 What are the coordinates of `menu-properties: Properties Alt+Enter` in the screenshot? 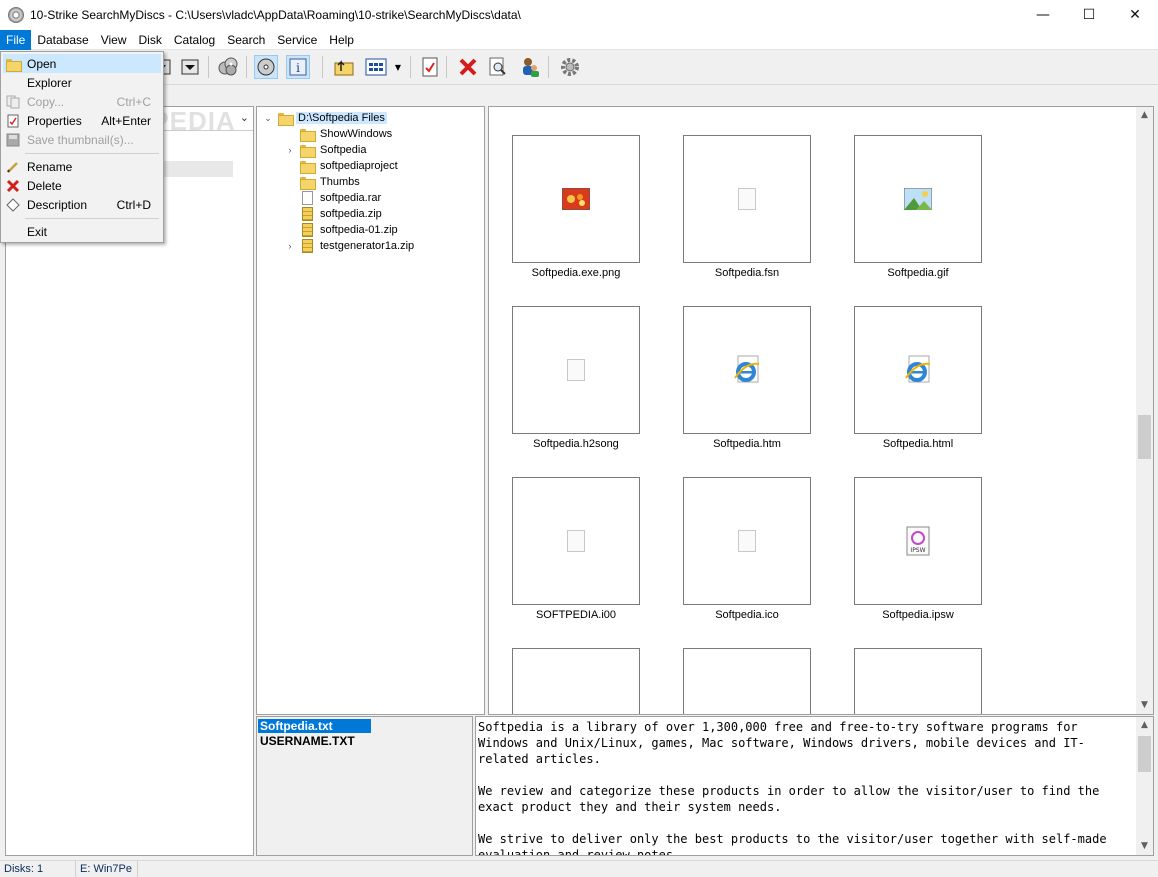 It's located at (82, 120).